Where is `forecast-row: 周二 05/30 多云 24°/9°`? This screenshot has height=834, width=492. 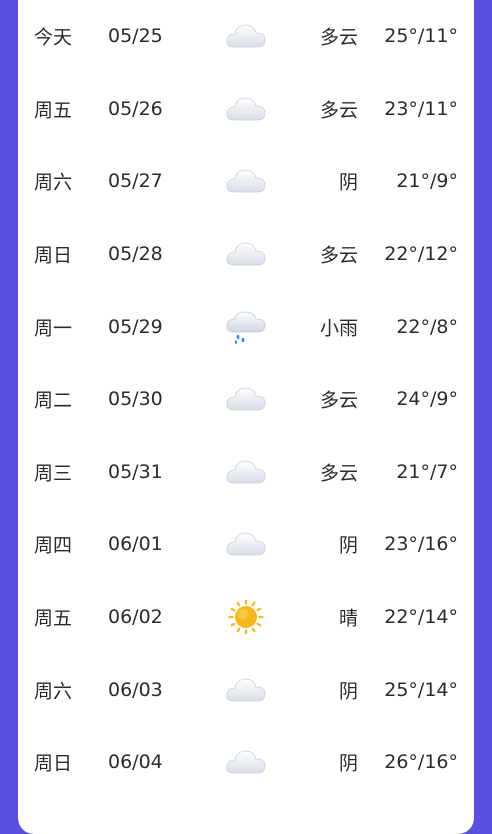 forecast-row: 周二 05/30 多云 24°/9° is located at coordinates (246, 399).